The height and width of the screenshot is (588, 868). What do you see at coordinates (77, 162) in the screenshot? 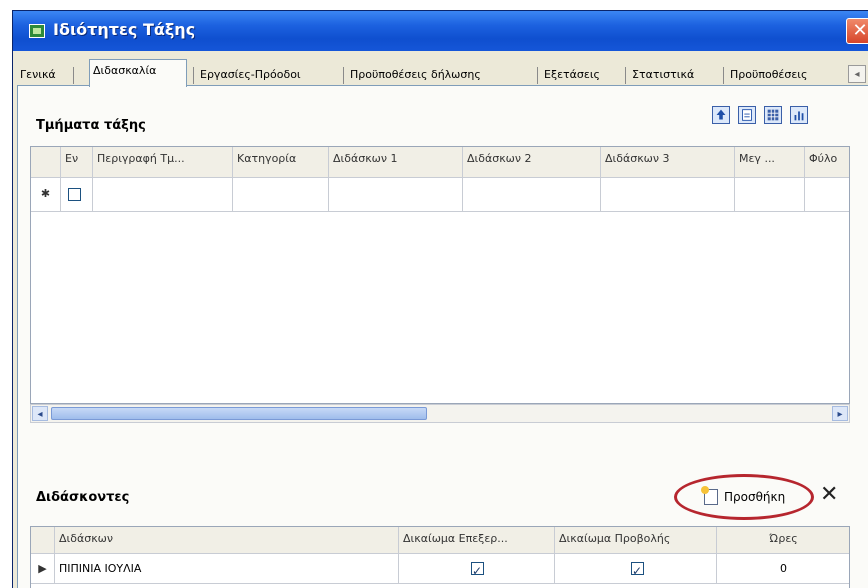
I see `column-header: Εν` at bounding box center [77, 162].